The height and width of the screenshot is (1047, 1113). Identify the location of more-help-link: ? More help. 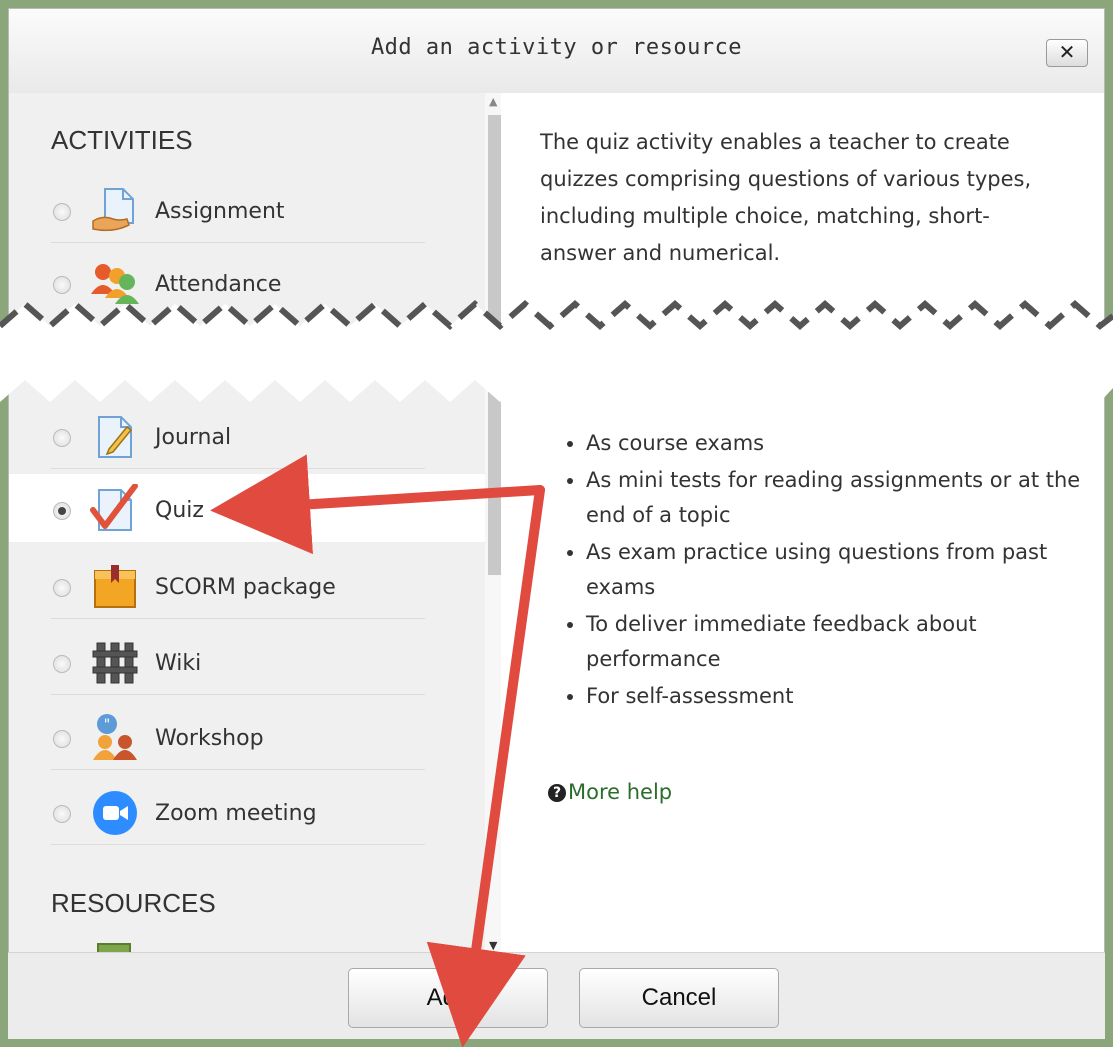
(610, 792).